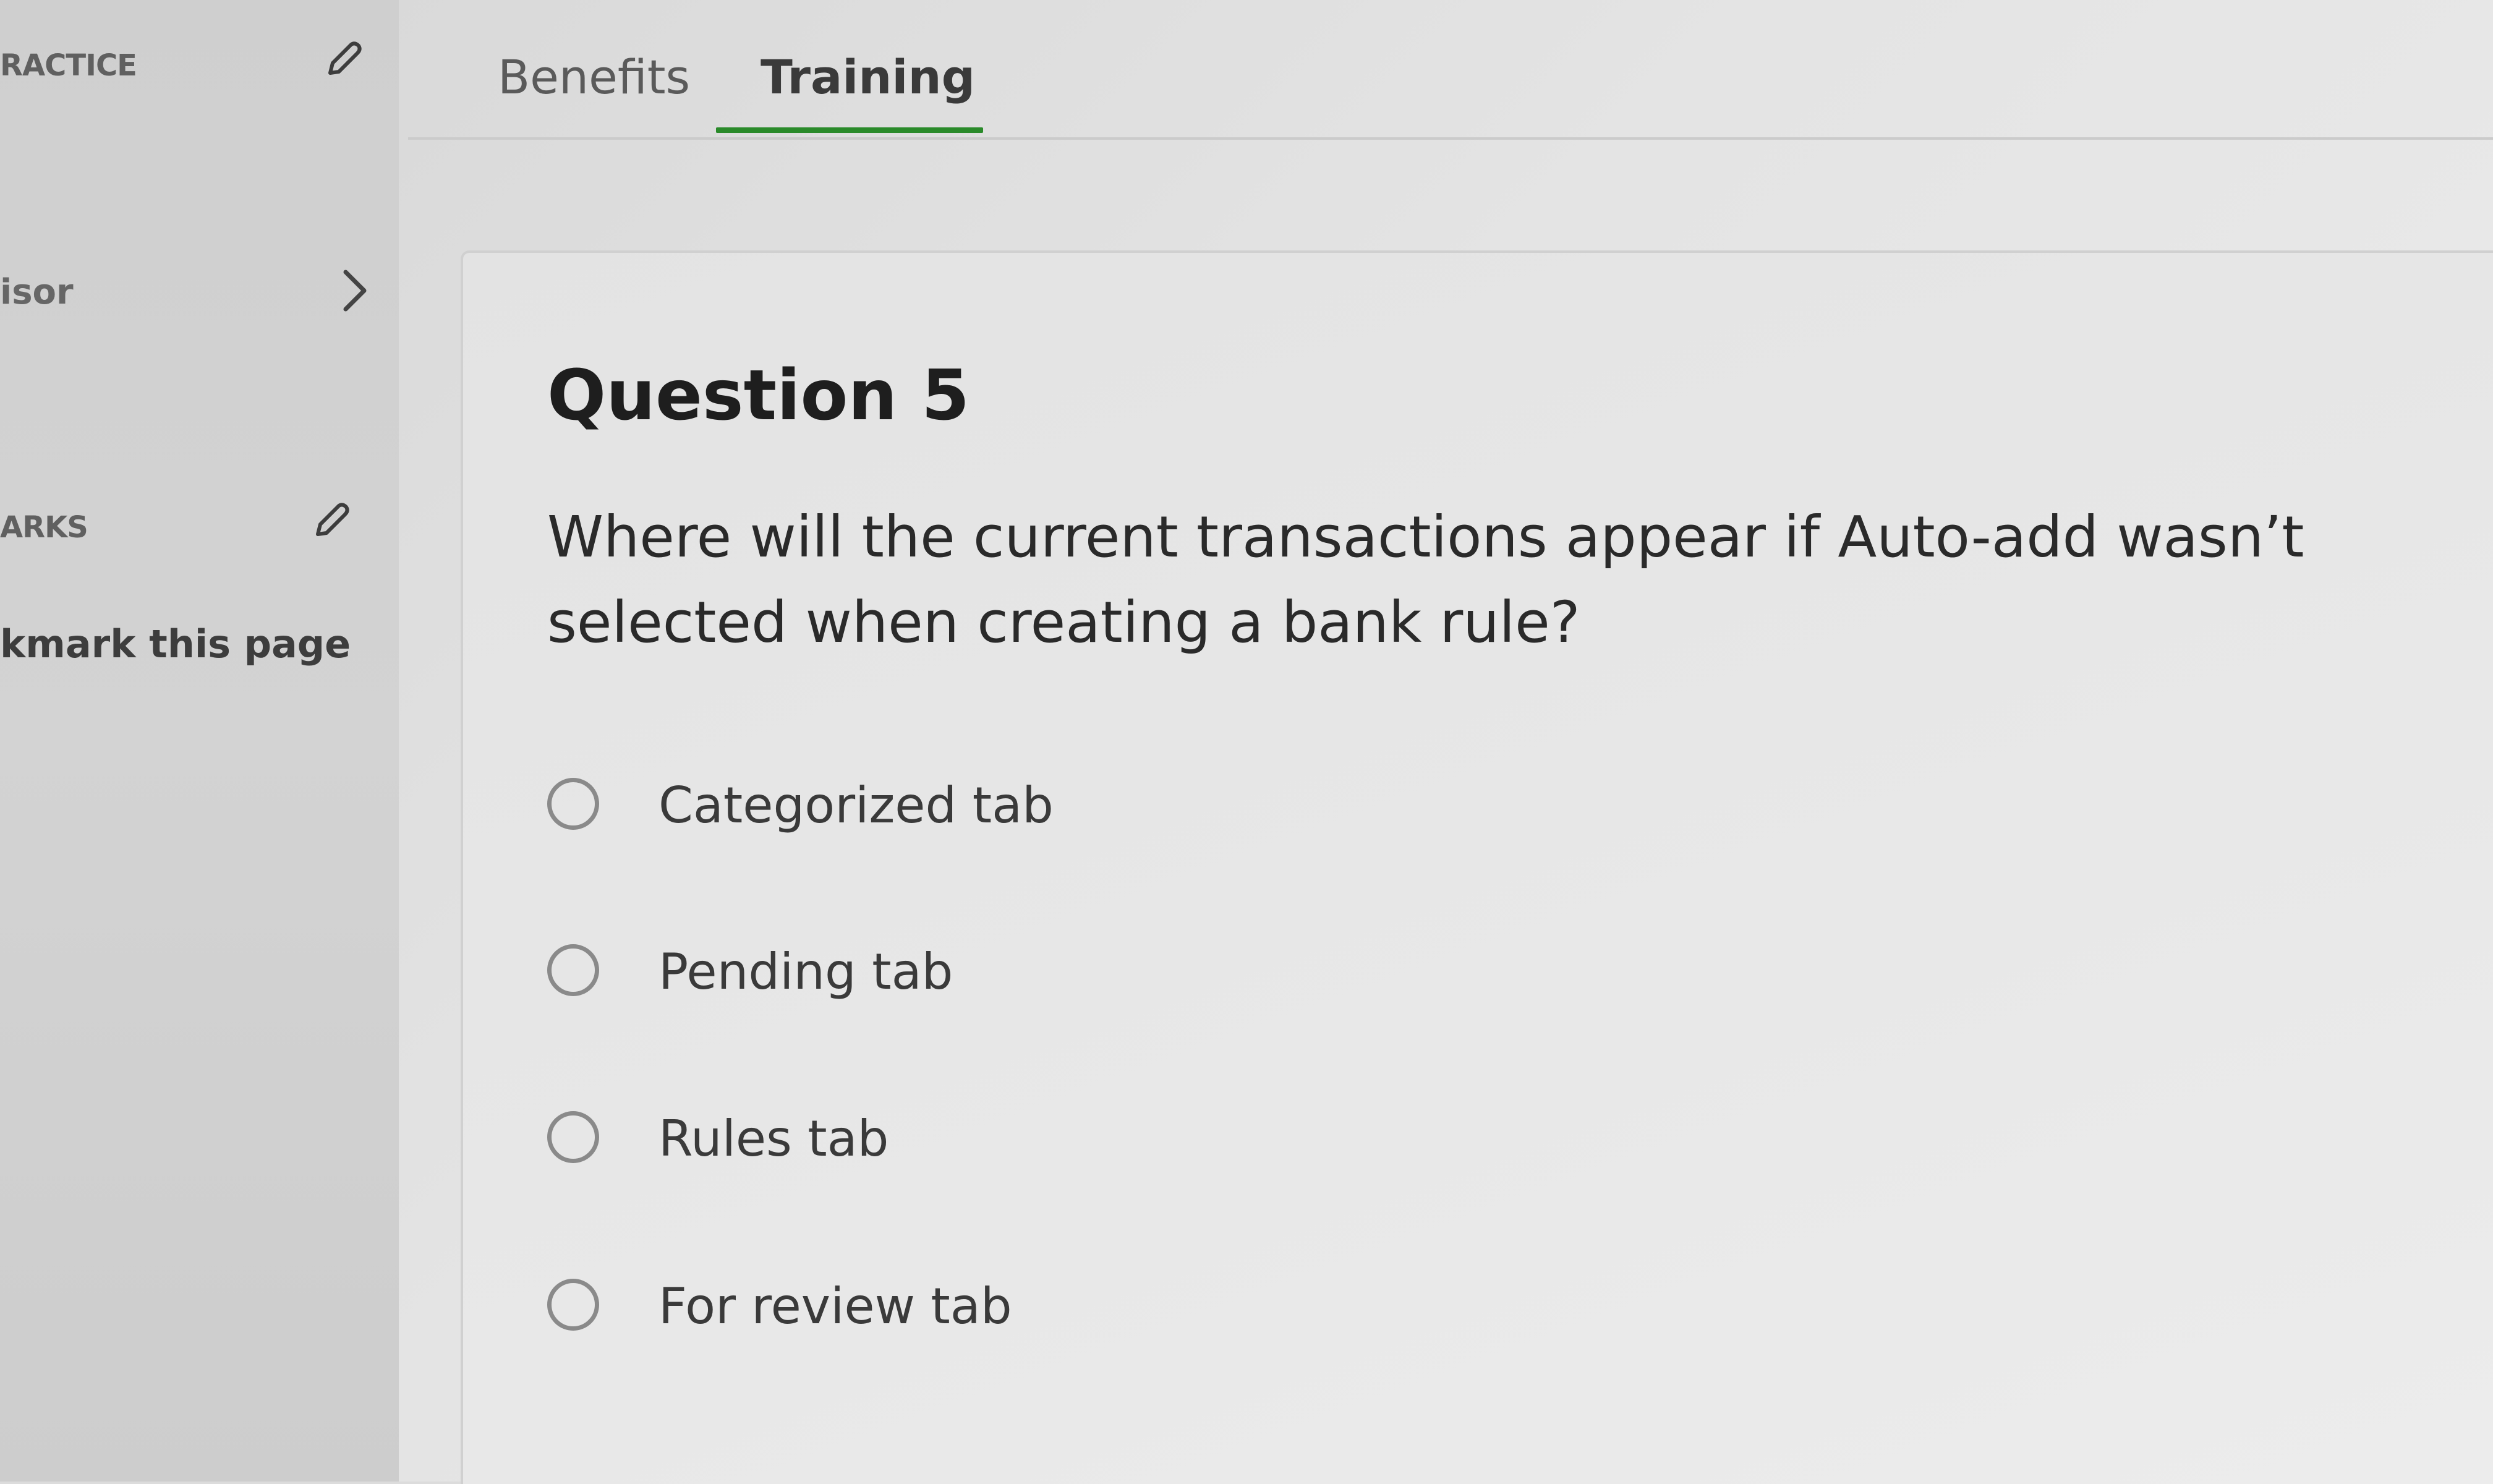 This screenshot has height=1484, width=2493. I want to click on answer-option: For review tab, so click(980, 1313).